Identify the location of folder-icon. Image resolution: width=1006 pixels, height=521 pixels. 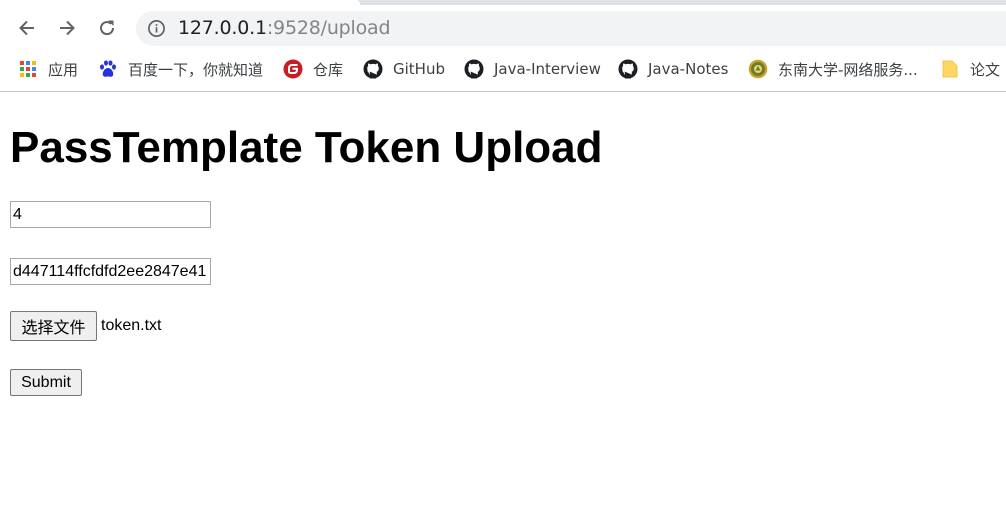
(950, 69).